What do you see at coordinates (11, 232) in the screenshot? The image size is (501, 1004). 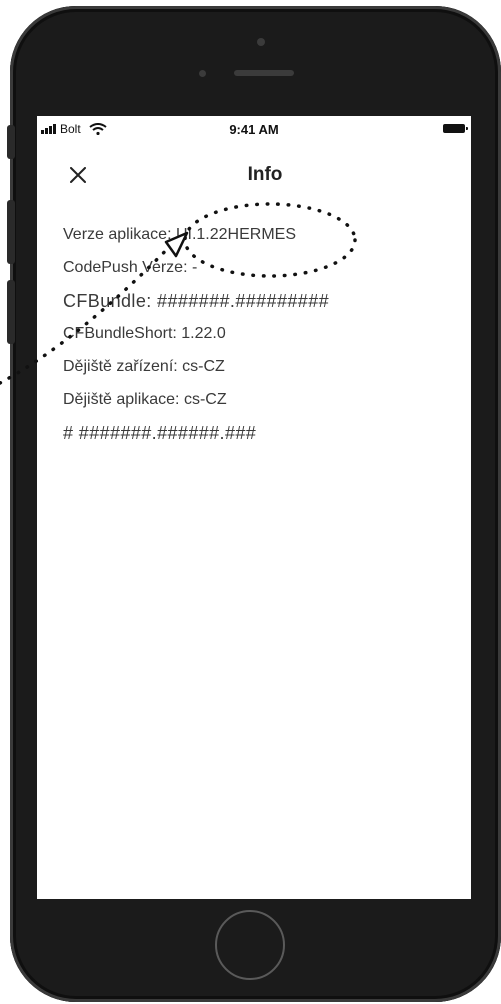 I see `volume-up-button` at bounding box center [11, 232].